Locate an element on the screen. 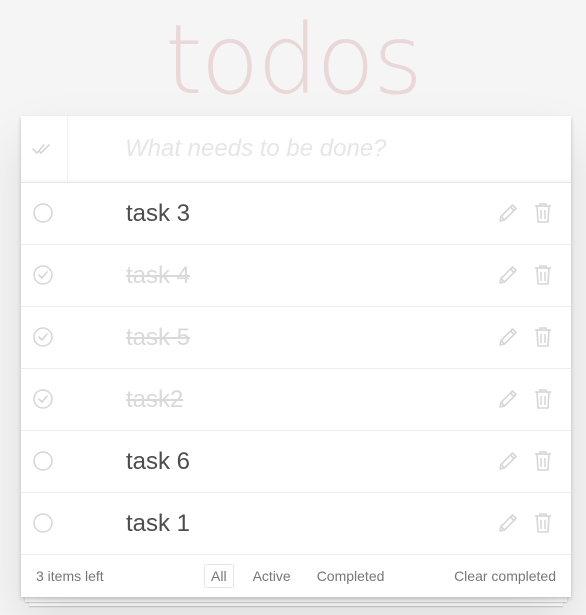  todo-label: task 3 is located at coordinates (158, 213).